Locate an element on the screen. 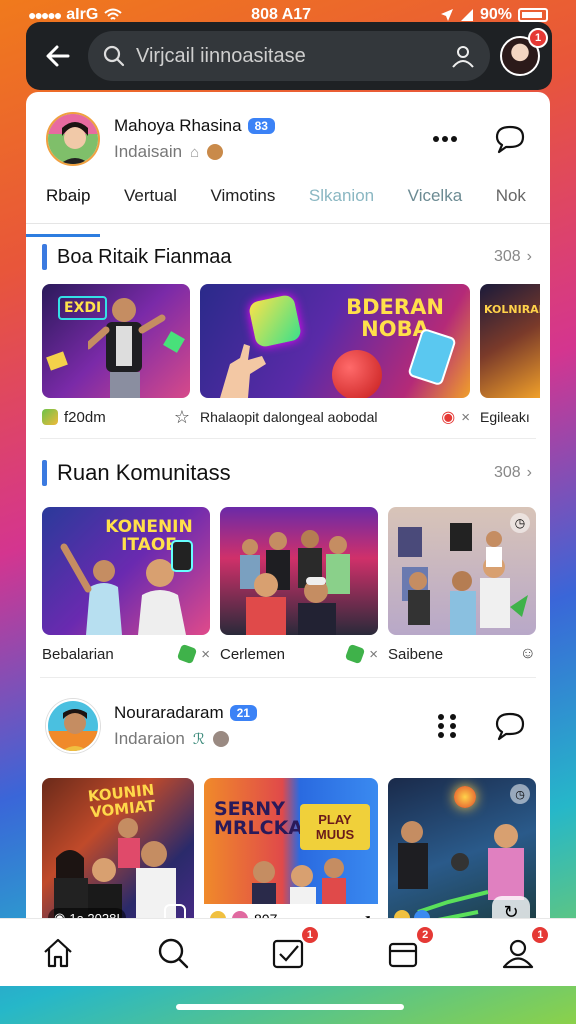  account-avatar-button: 1 is located at coordinates (524, 52).